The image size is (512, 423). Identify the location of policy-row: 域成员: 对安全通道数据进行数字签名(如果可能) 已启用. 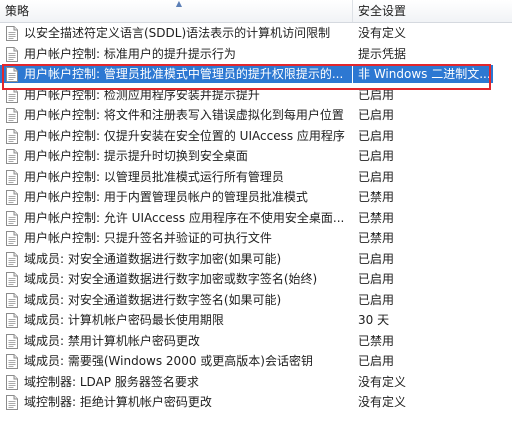
(256, 300).